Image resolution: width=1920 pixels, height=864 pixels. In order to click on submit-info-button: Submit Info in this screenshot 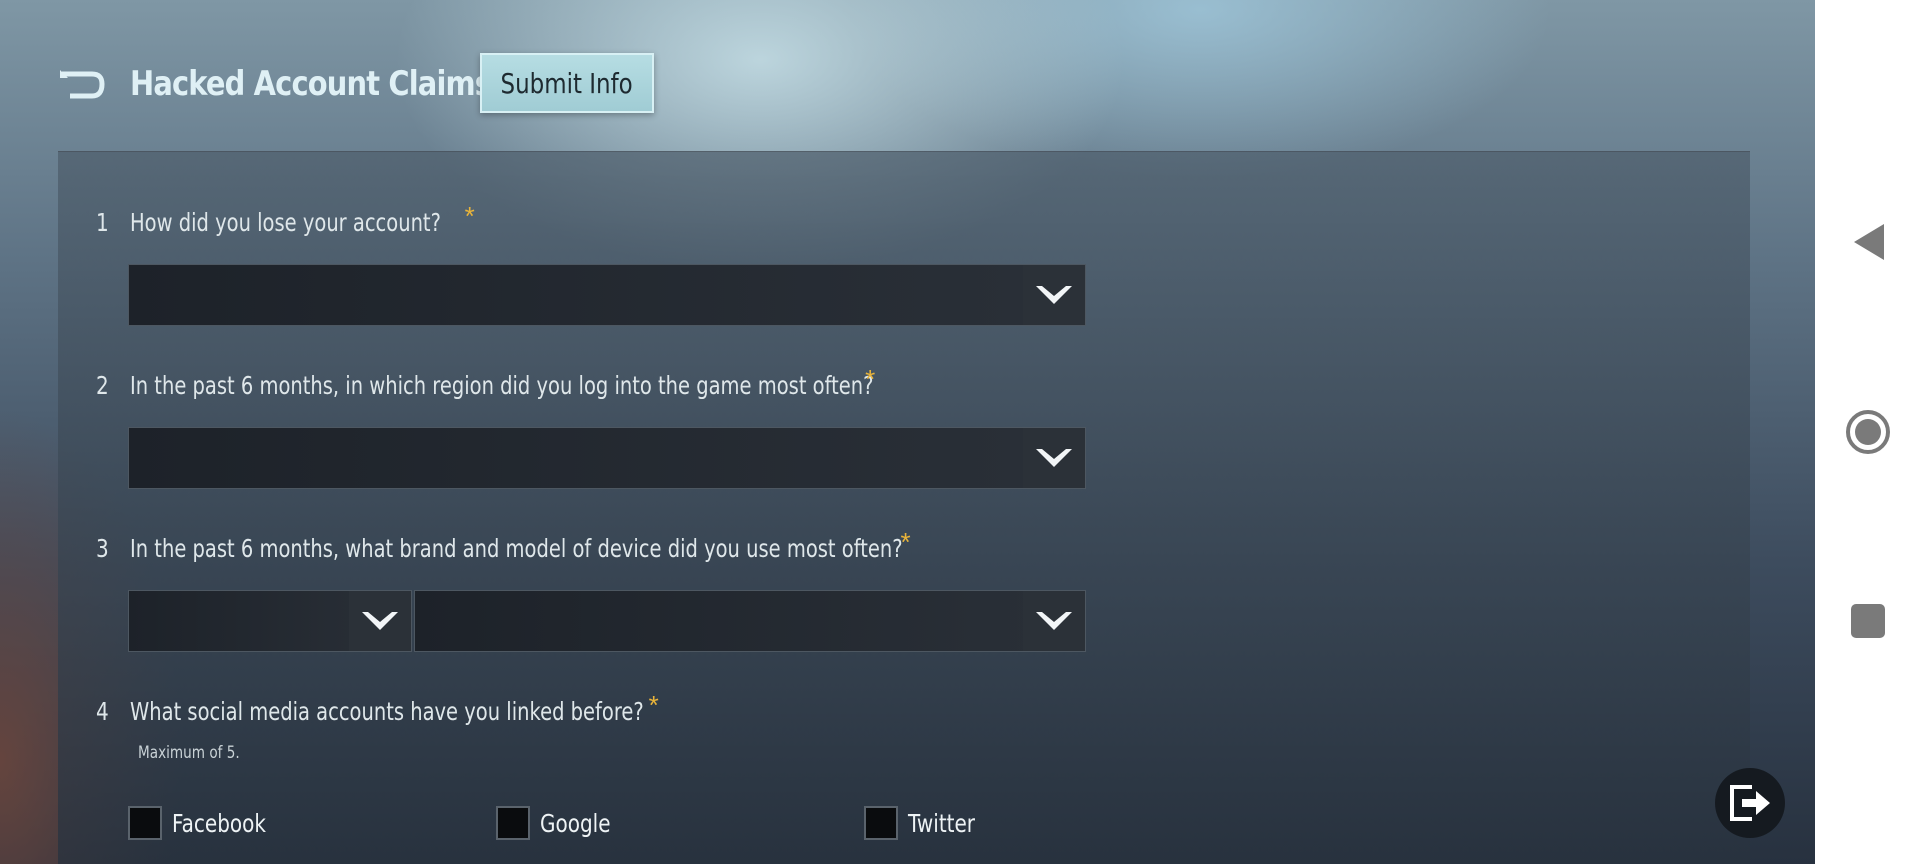, I will do `click(567, 83)`.